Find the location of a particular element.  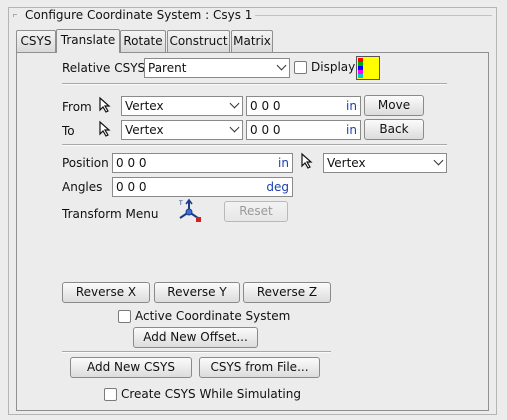

to-type-select: Vertex is located at coordinates (182, 130).